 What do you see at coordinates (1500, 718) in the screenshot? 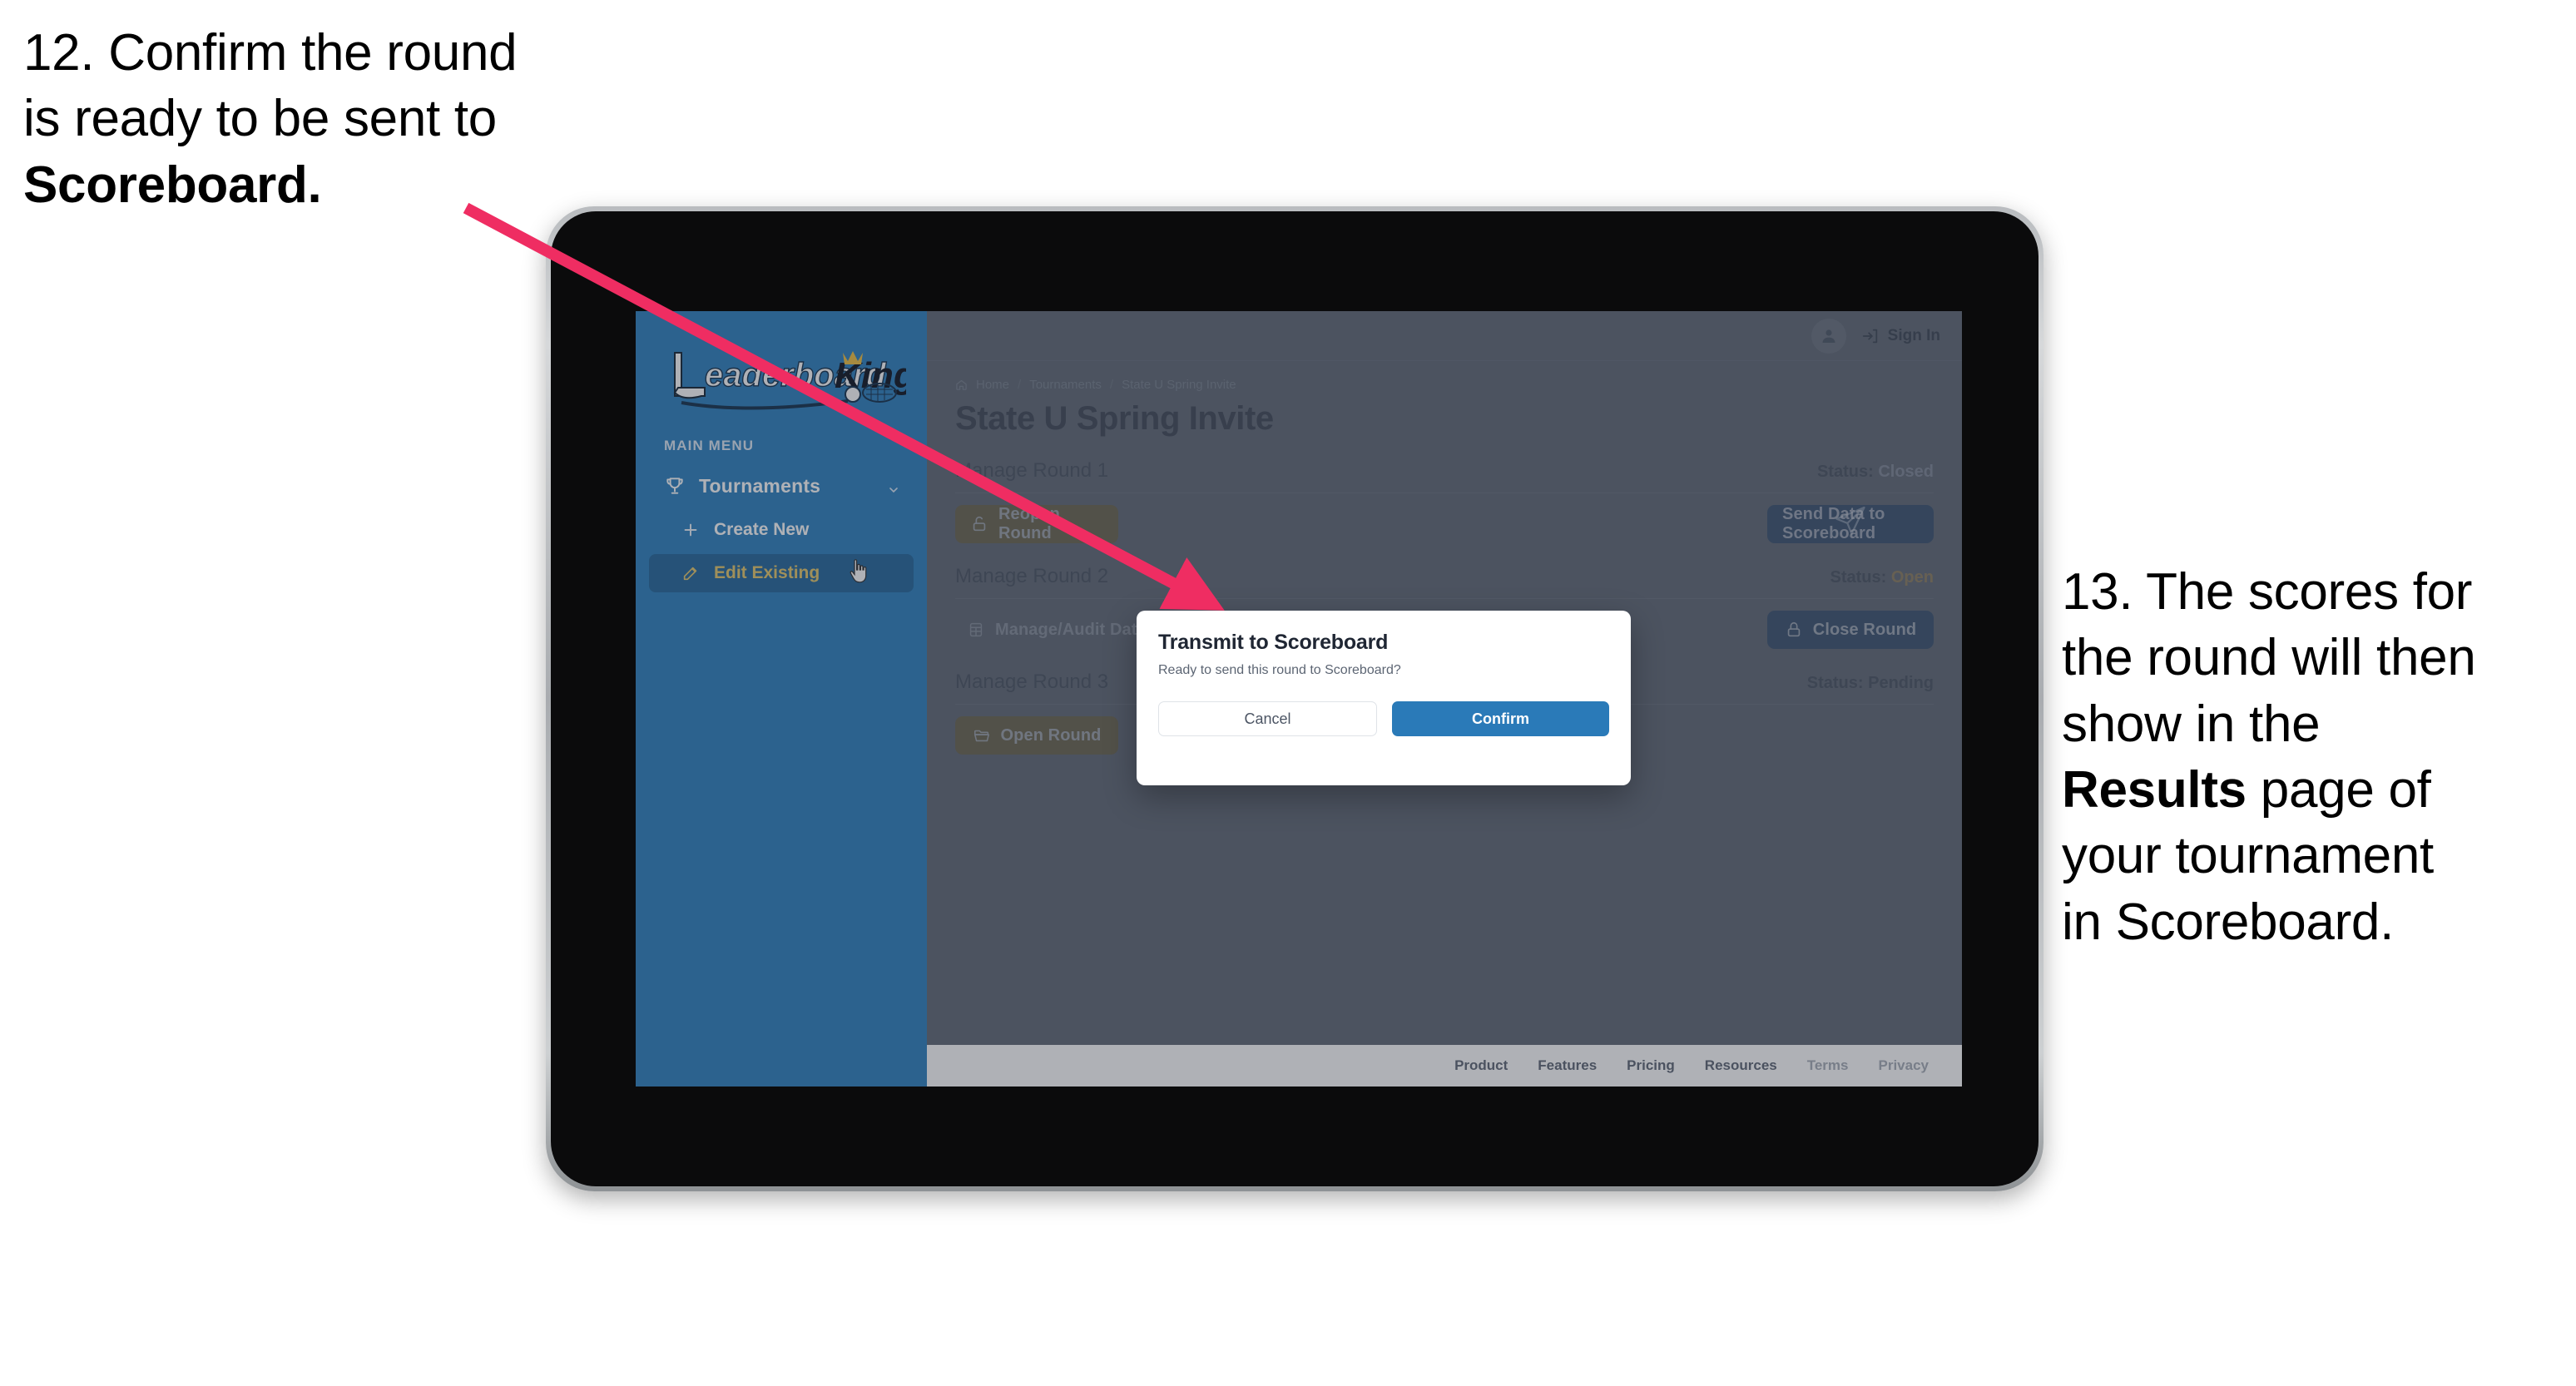
I see `confirm-button: Confirm` at bounding box center [1500, 718].